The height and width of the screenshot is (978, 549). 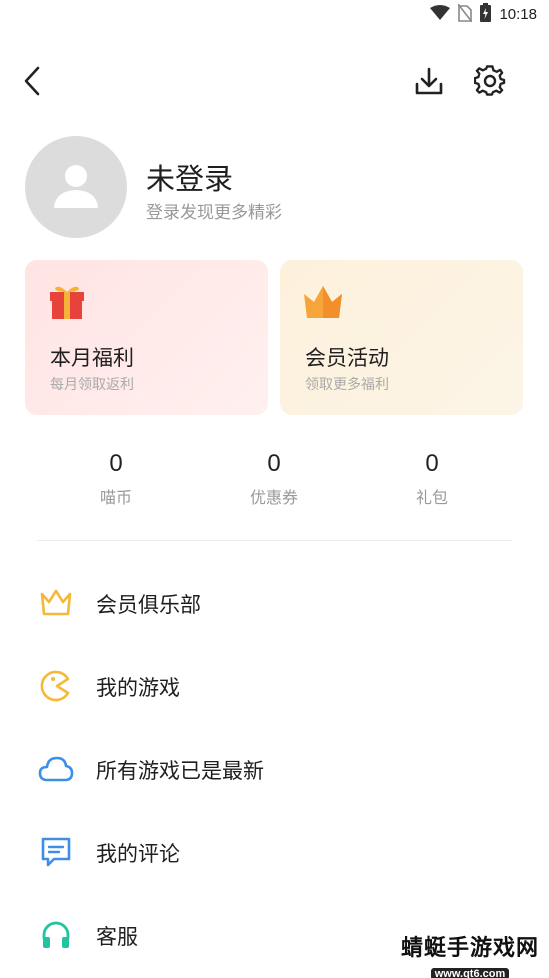 What do you see at coordinates (265, 188) in the screenshot?
I see `profile-section: 未登录 登录发现更多精彩` at bounding box center [265, 188].